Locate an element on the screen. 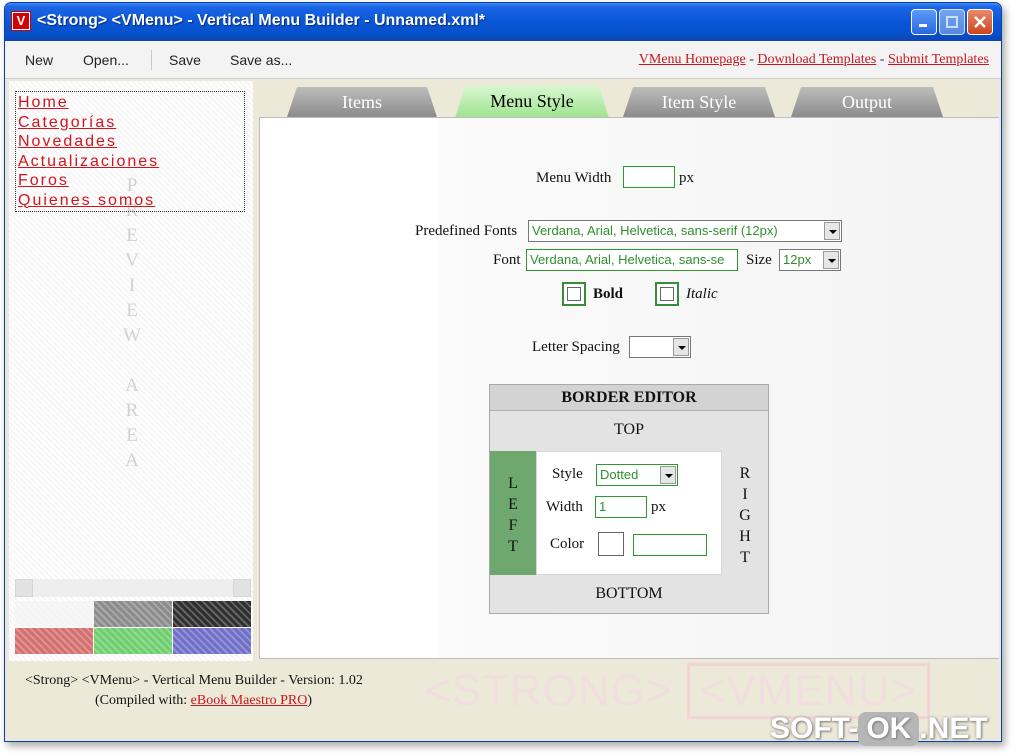 This screenshot has width=1020, height=756. menu-item-foros: Foros is located at coordinates (130, 181).